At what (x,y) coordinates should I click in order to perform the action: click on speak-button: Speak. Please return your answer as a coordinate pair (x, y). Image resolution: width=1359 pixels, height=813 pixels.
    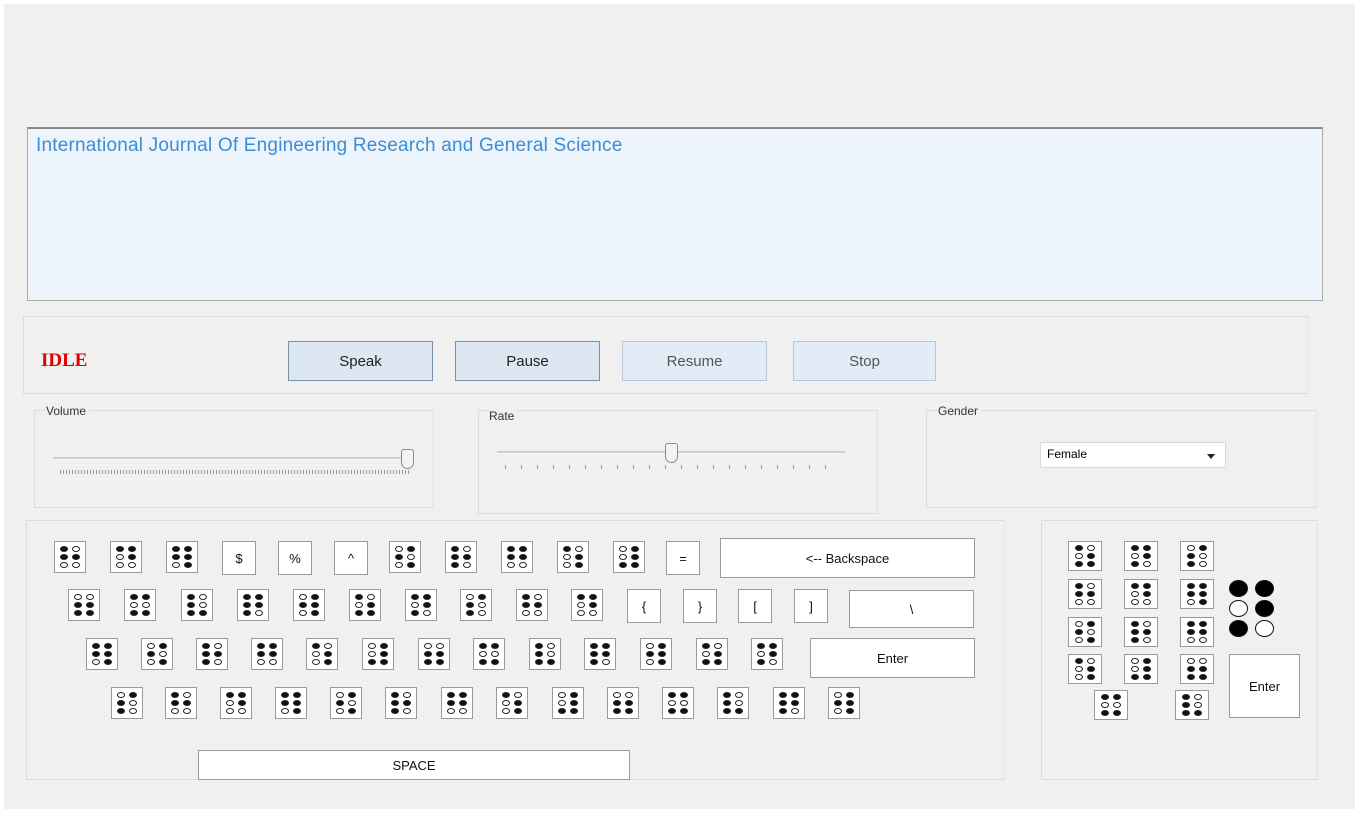
    Looking at the image, I should click on (360, 361).